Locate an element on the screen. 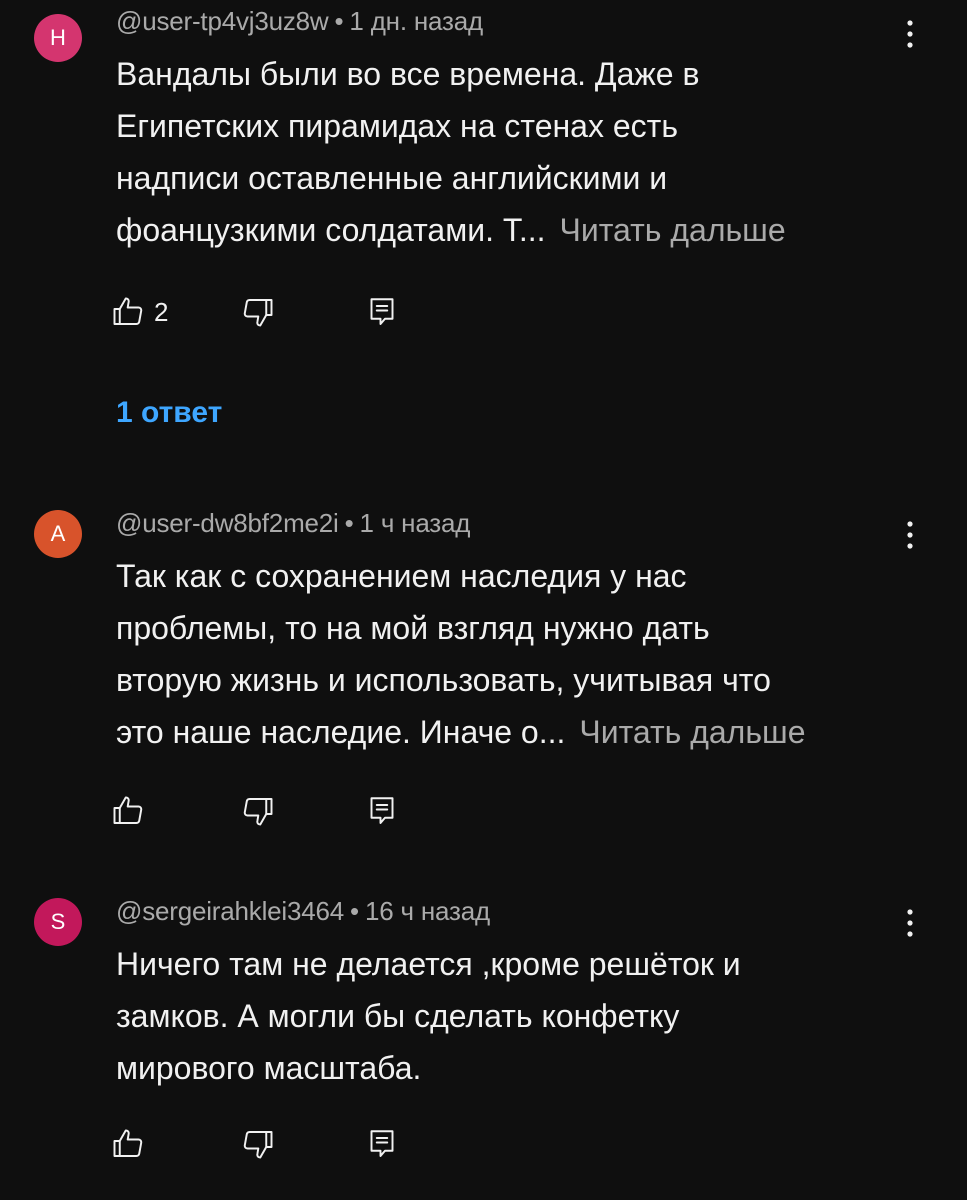 The height and width of the screenshot is (1200, 967). comment-actions: 2 is located at coordinates (270, 312).